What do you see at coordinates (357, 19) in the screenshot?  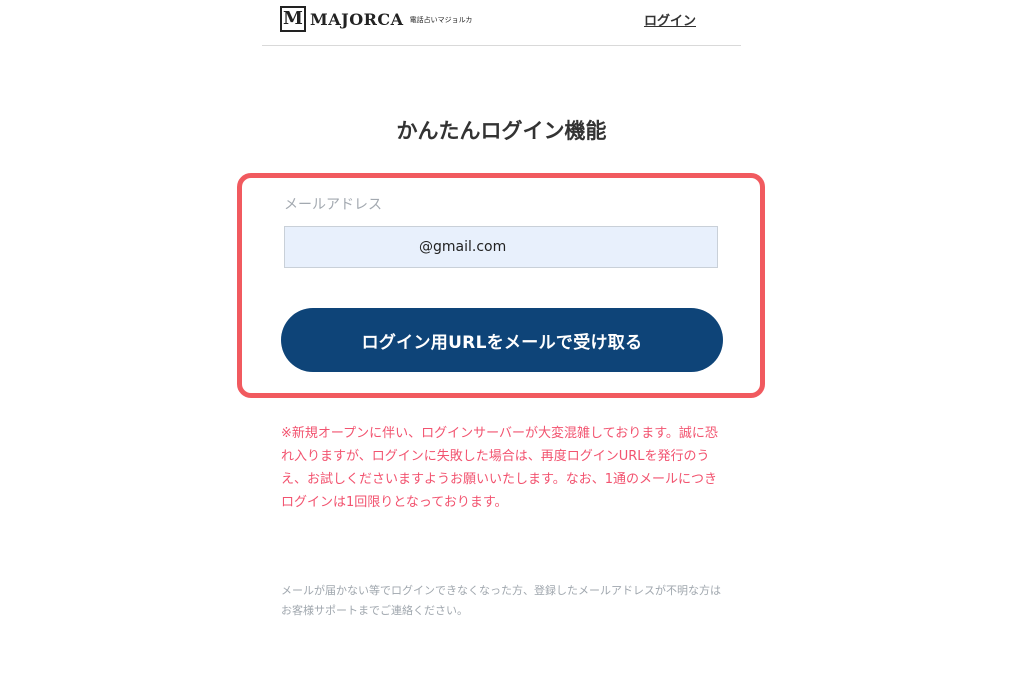 I see `logo-text: MAJORCA` at bounding box center [357, 19].